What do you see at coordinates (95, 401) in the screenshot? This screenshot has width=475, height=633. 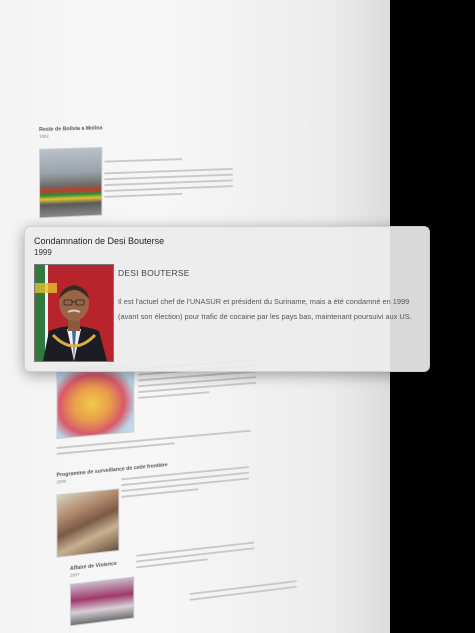 I see `map-image` at bounding box center [95, 401].